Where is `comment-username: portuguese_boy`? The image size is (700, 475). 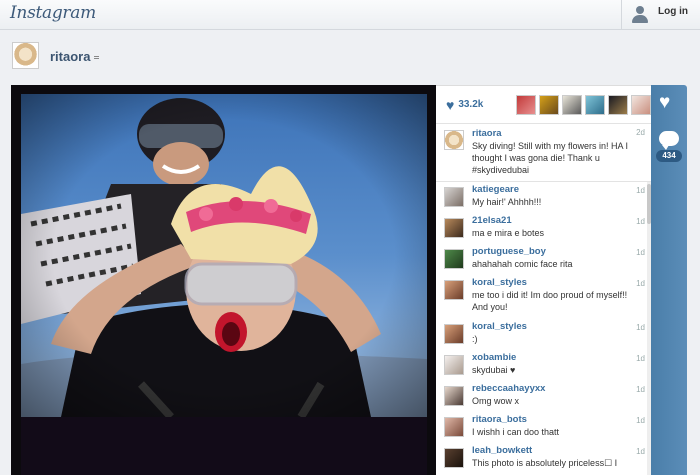
comment-username: portuguese_boy is located at coordinates (554, 252).